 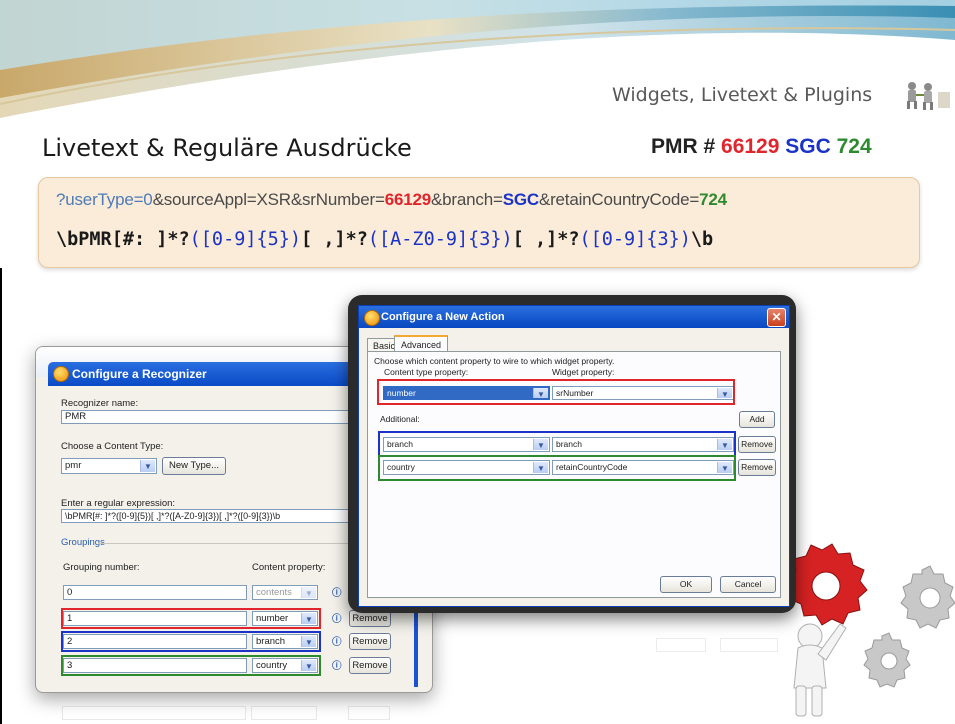 What do you see at coordinates (742, 95) in the screenshot?
I see `slide-subtitle: Widgets, Livetext & Plugins` at bounding box center [742, 95].